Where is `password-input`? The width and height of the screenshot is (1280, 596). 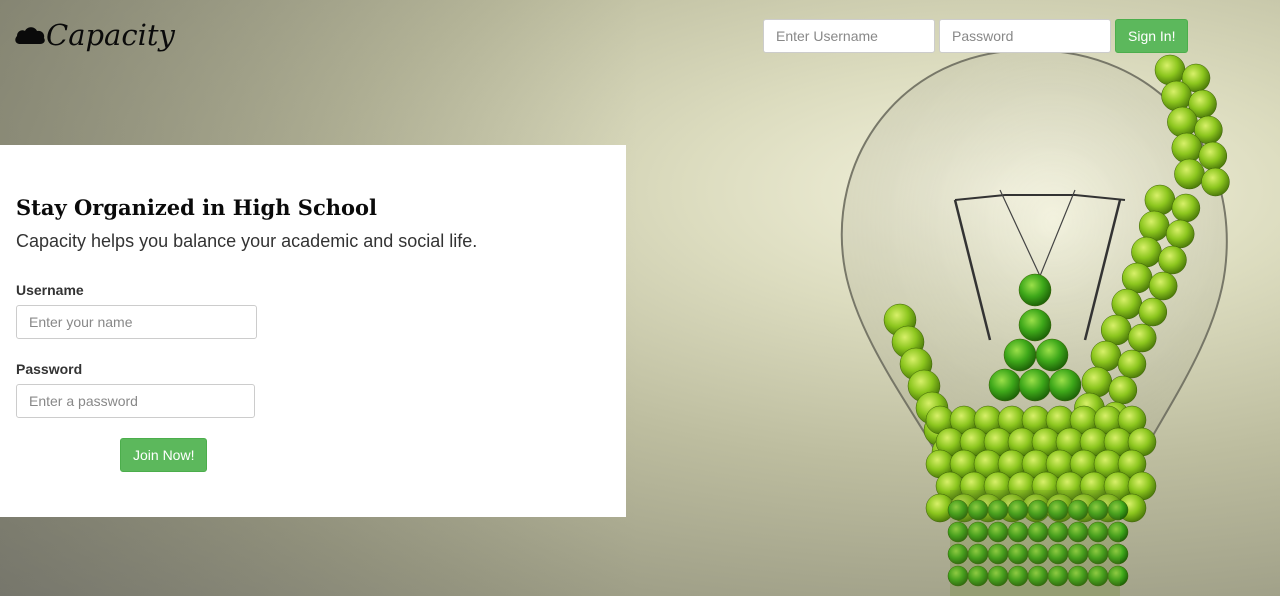 password-input is located at coordinates (135, 401).